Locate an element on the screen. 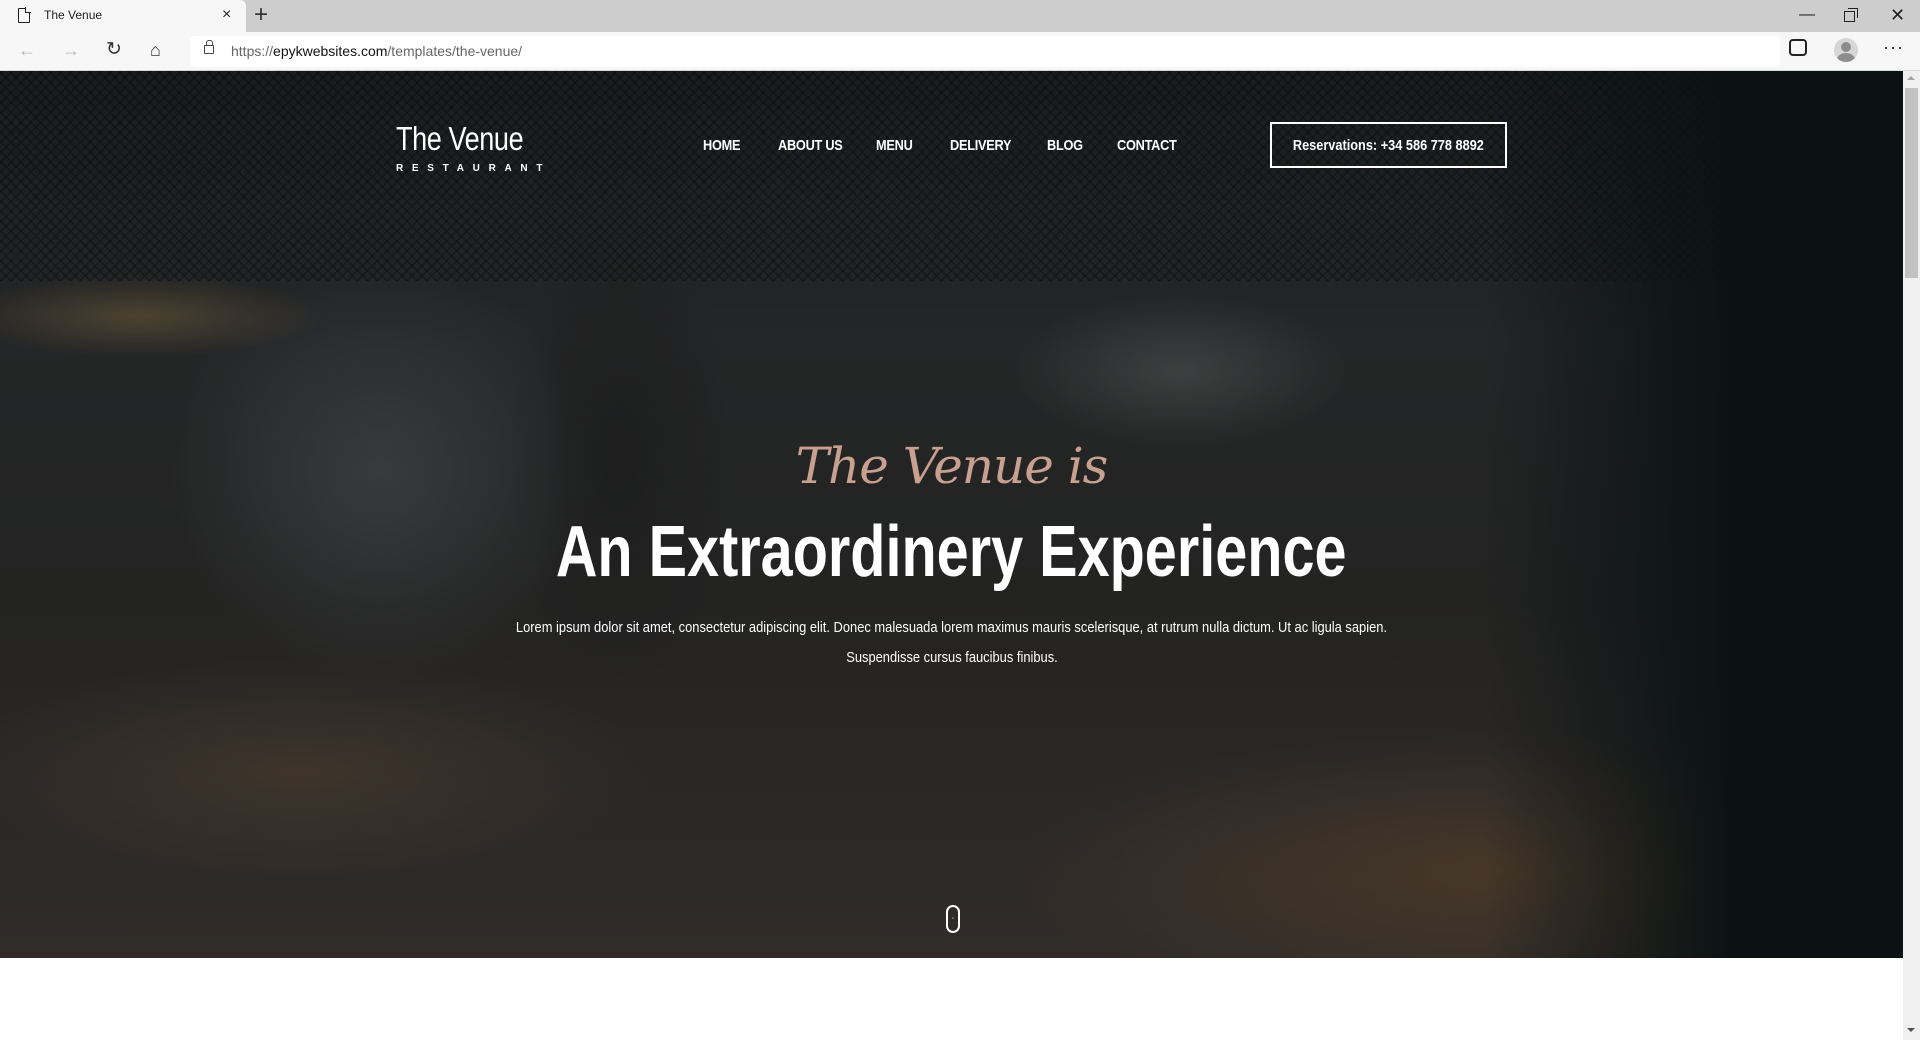 The height and width of the screenshot is (1040, 1920). scroll-down-mouse-icon is located at coordinates (953, 919).